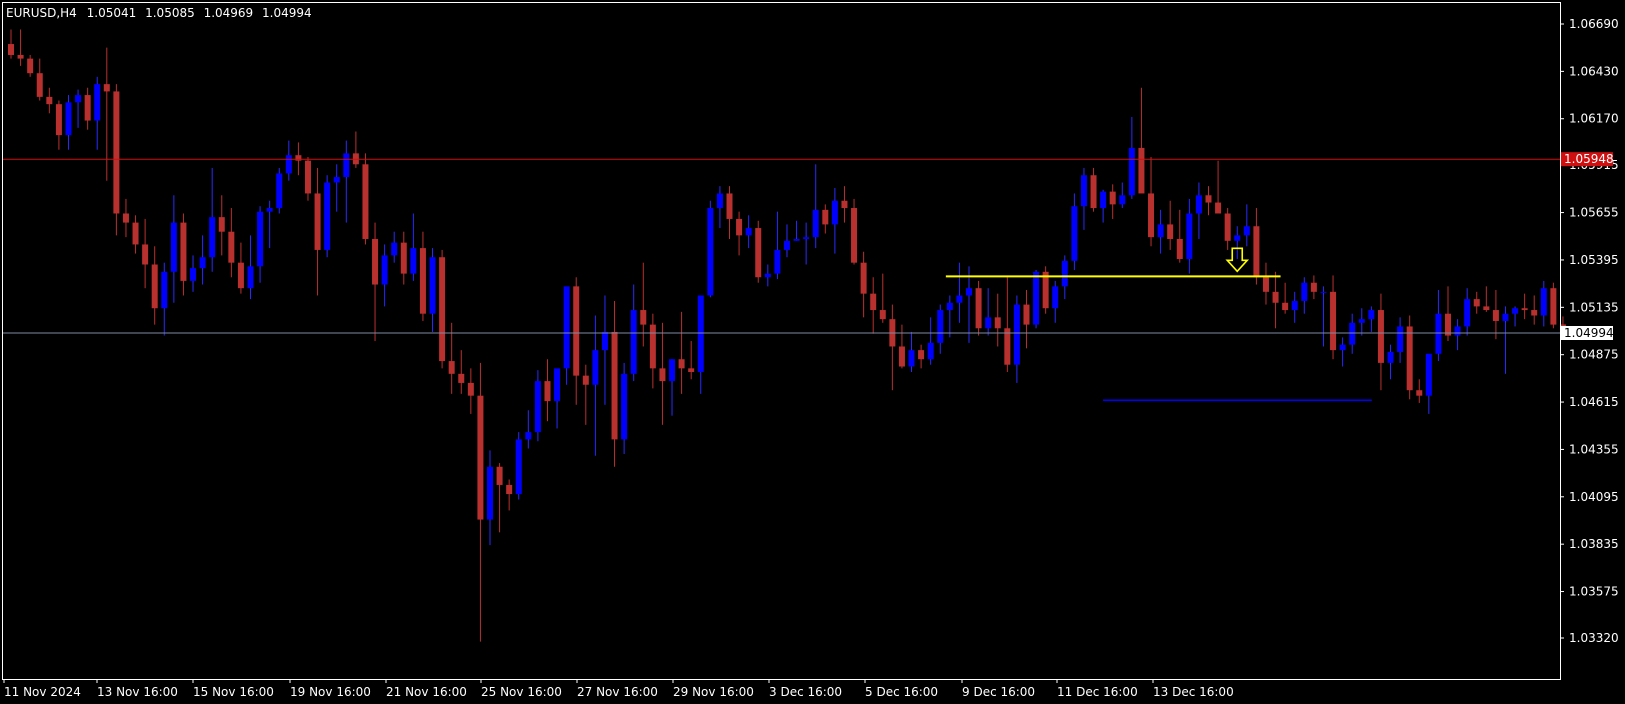 The image size is (1625, 704). Describe the element at coordinates (1594, 638) in the screenshot. I see `price-tick-label: 1.03320` at that location.